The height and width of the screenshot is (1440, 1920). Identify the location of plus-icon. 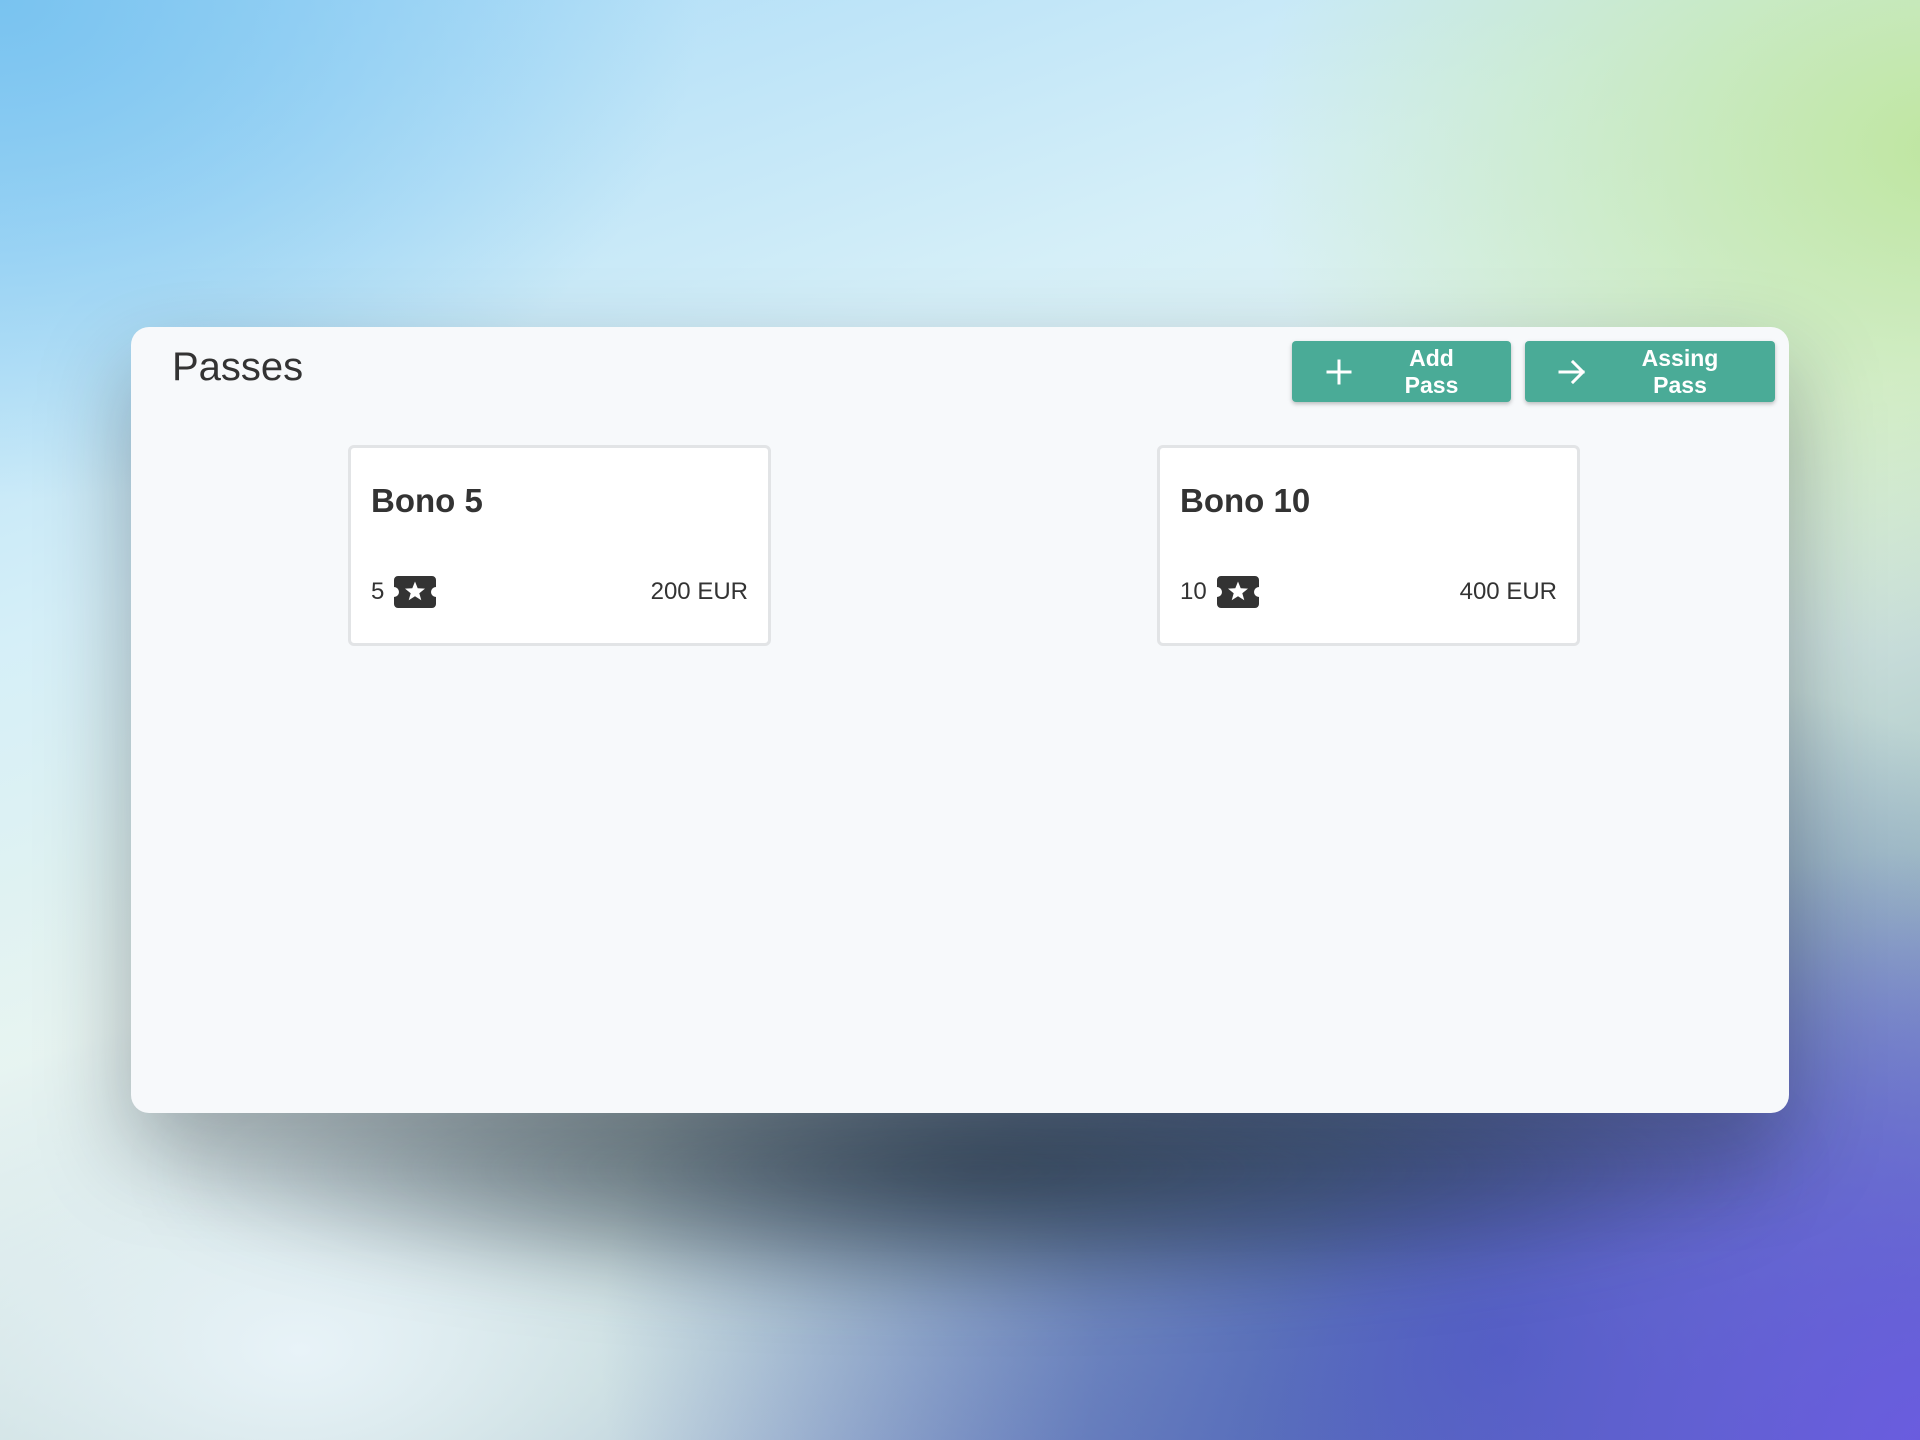
(1339, 372).